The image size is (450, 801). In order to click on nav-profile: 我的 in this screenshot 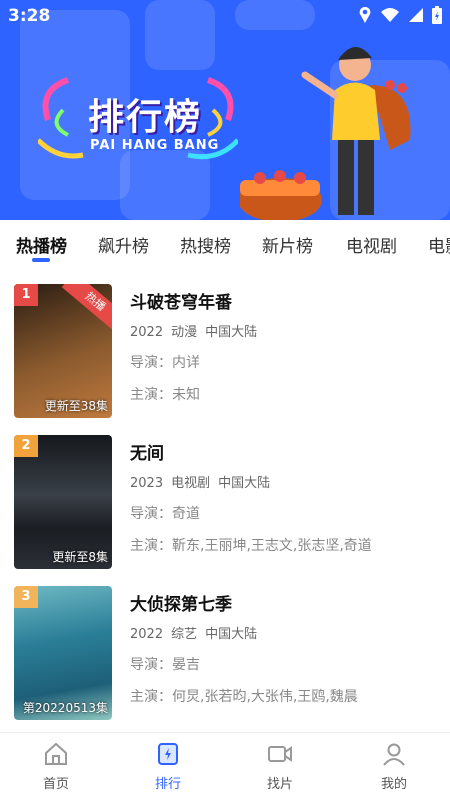, I will do `click(394, 766)`.